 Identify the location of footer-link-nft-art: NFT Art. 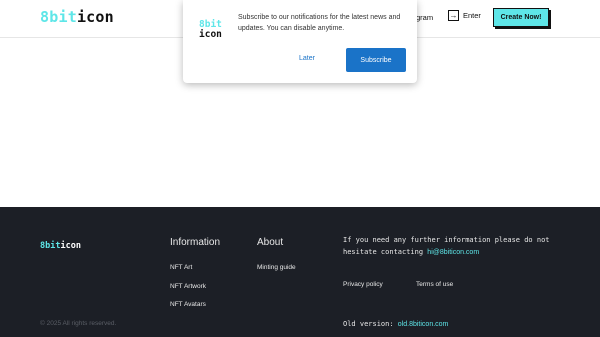
(181, 267).